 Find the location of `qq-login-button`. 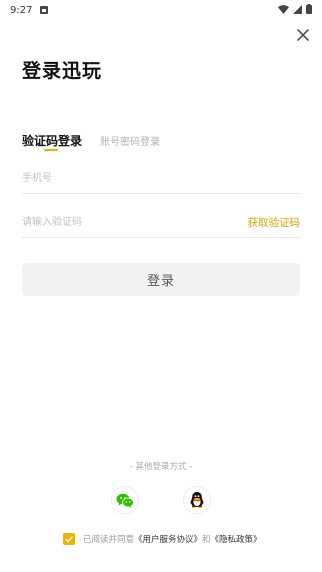

qq-login-button is located at coordinates (197, 500).